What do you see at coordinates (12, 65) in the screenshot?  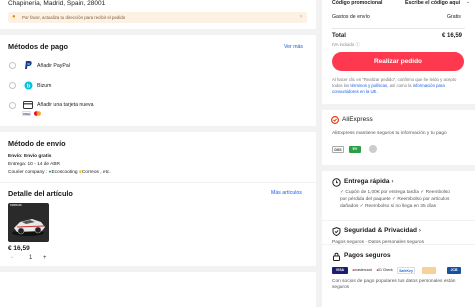 I see `radio-paypal` at bounding box center [12, 65].